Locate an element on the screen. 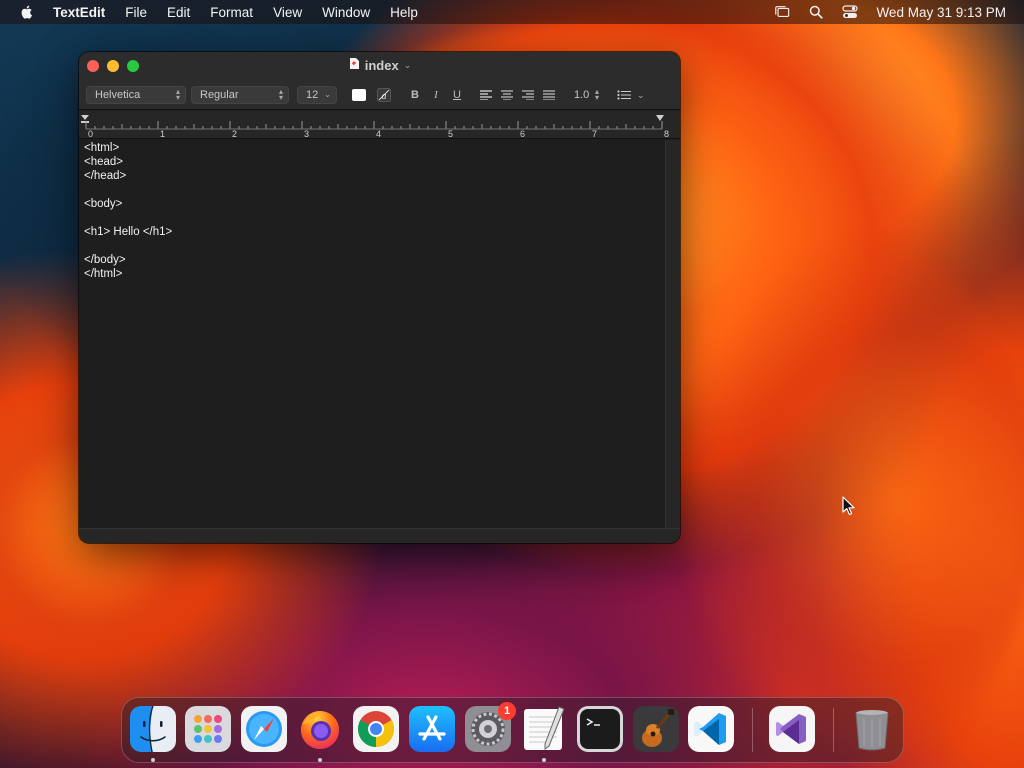 The image size is (1024, 768). menu-bar-status-area: Wed May 31 9:13 PM is located at coordinates (899, 12).